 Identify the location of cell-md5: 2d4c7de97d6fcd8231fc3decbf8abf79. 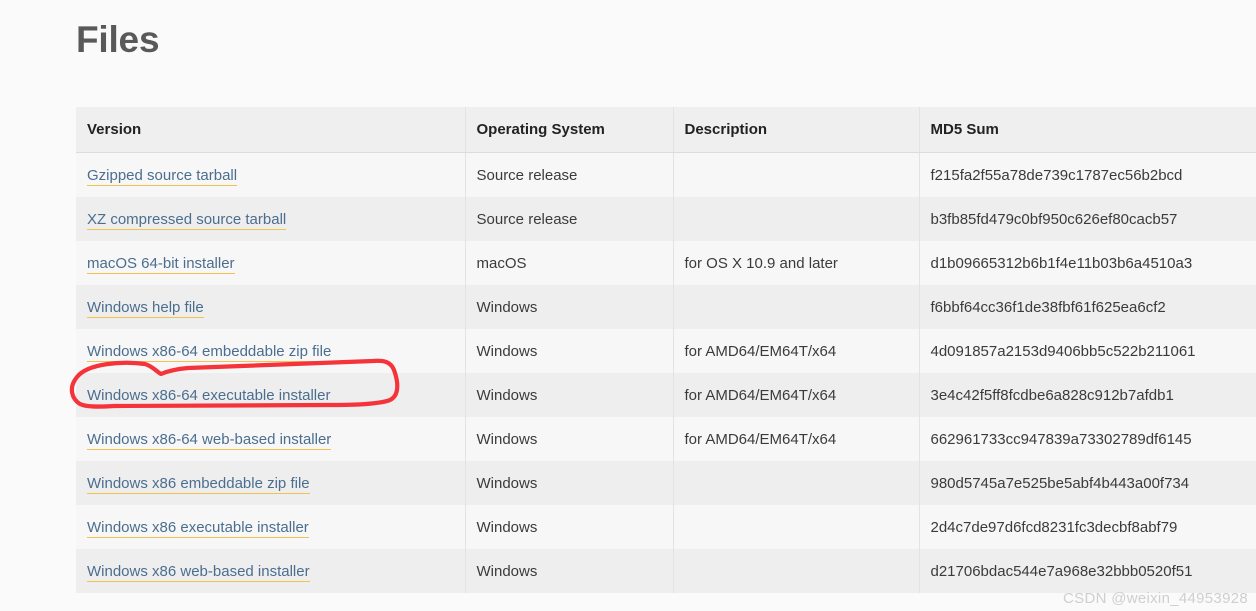
(1087, 527).